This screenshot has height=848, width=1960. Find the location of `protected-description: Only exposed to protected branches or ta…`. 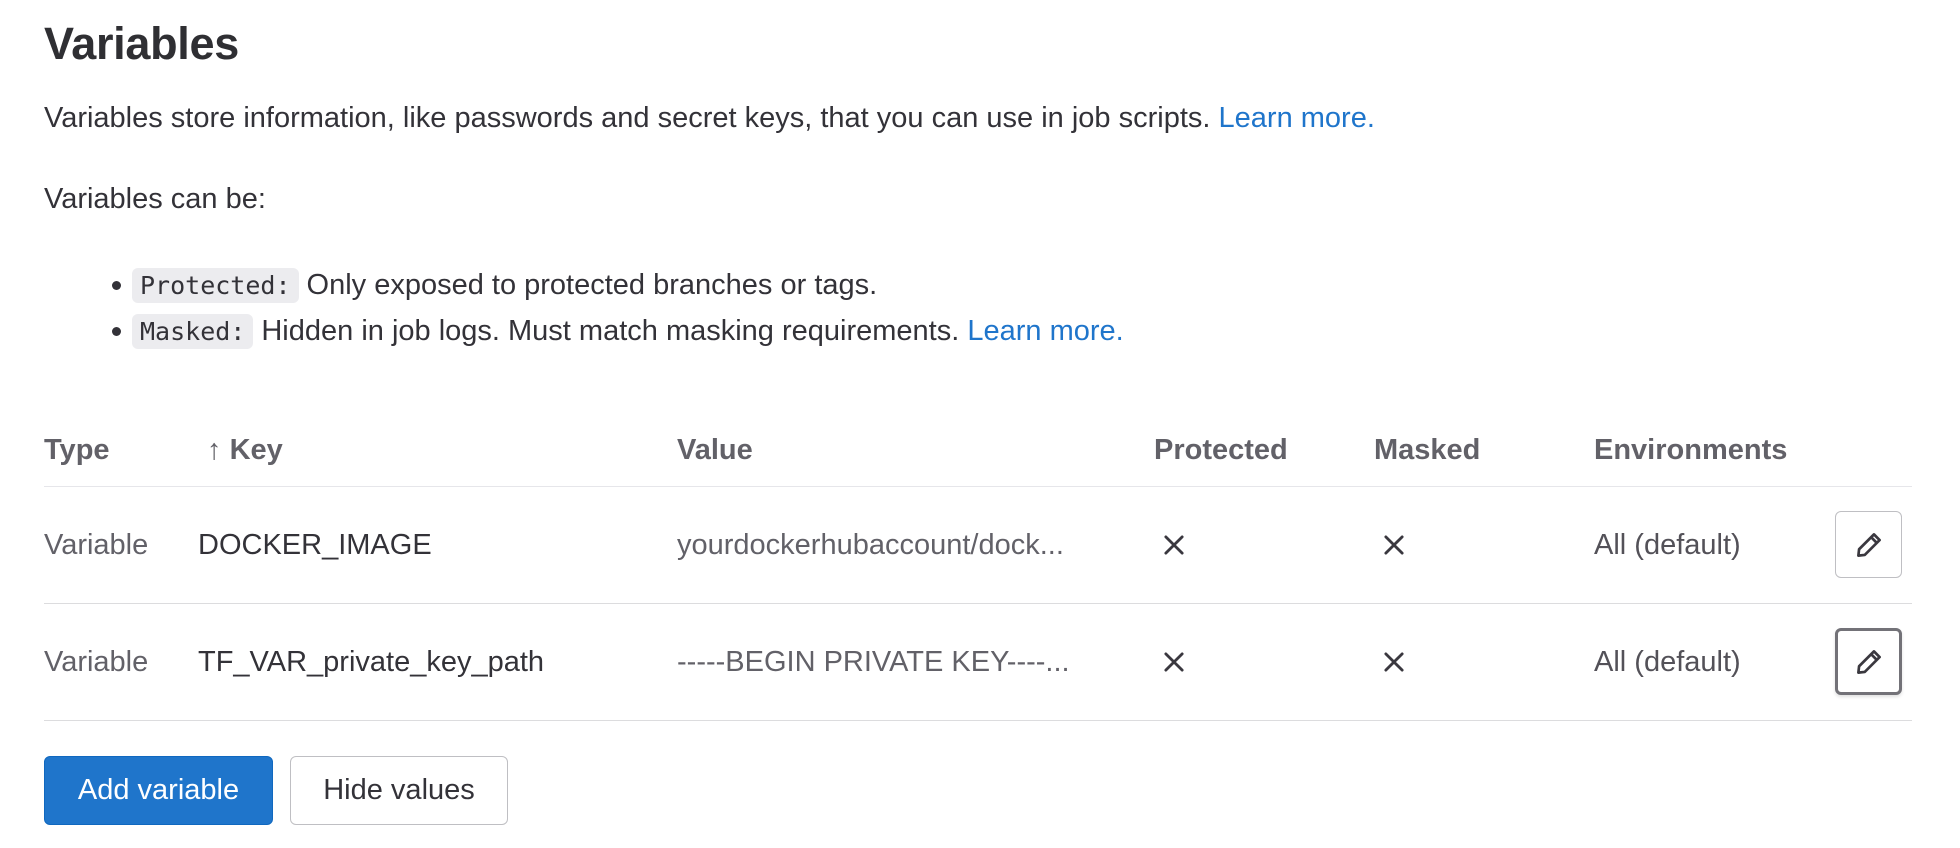

protected-description: Only exposed to protected branches or ta… is located at coordinates (592, 284).